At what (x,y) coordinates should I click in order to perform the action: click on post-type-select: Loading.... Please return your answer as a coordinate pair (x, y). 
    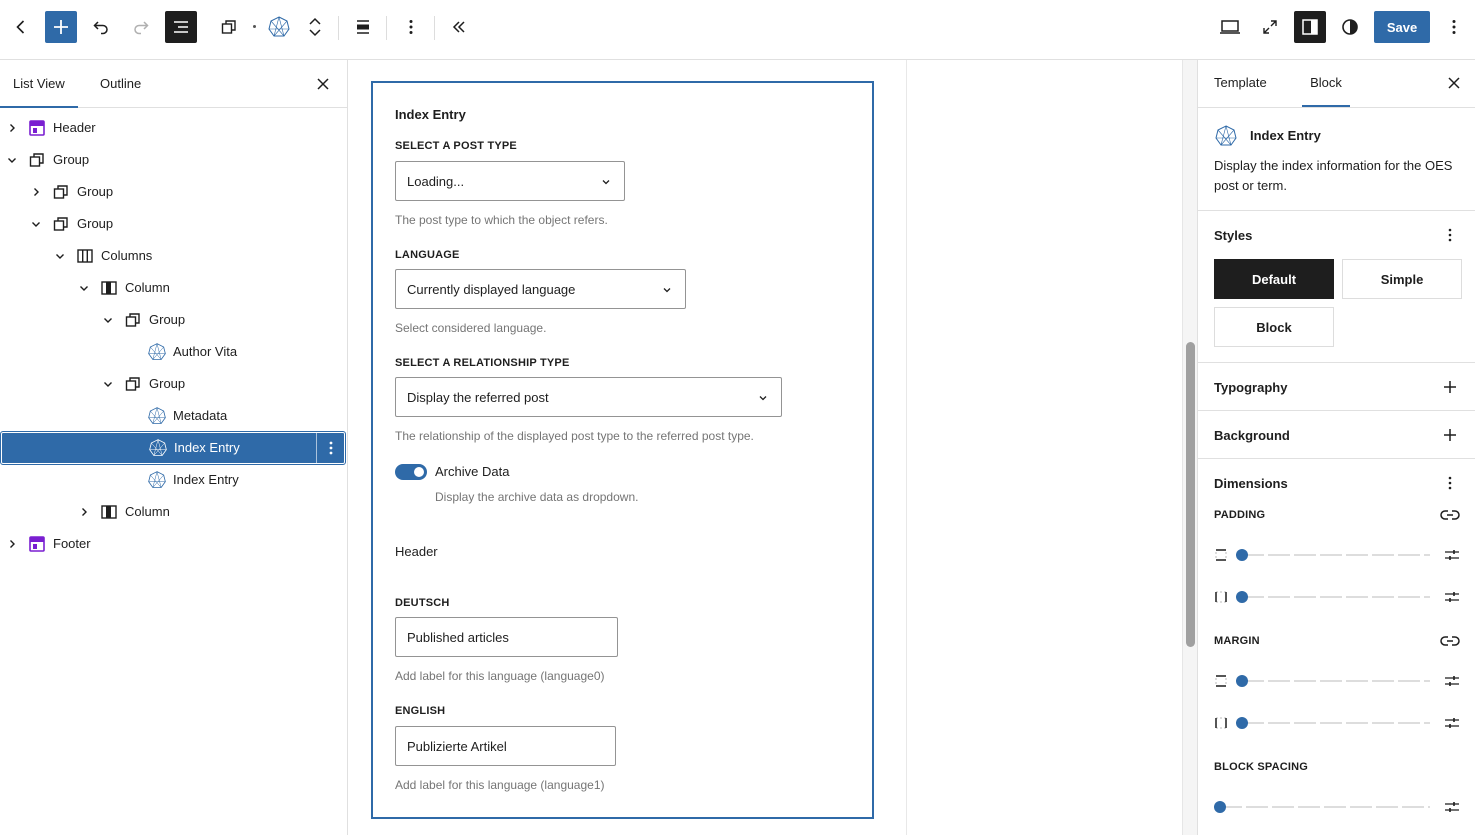
    Looking at the image, I should click on (510, 181).